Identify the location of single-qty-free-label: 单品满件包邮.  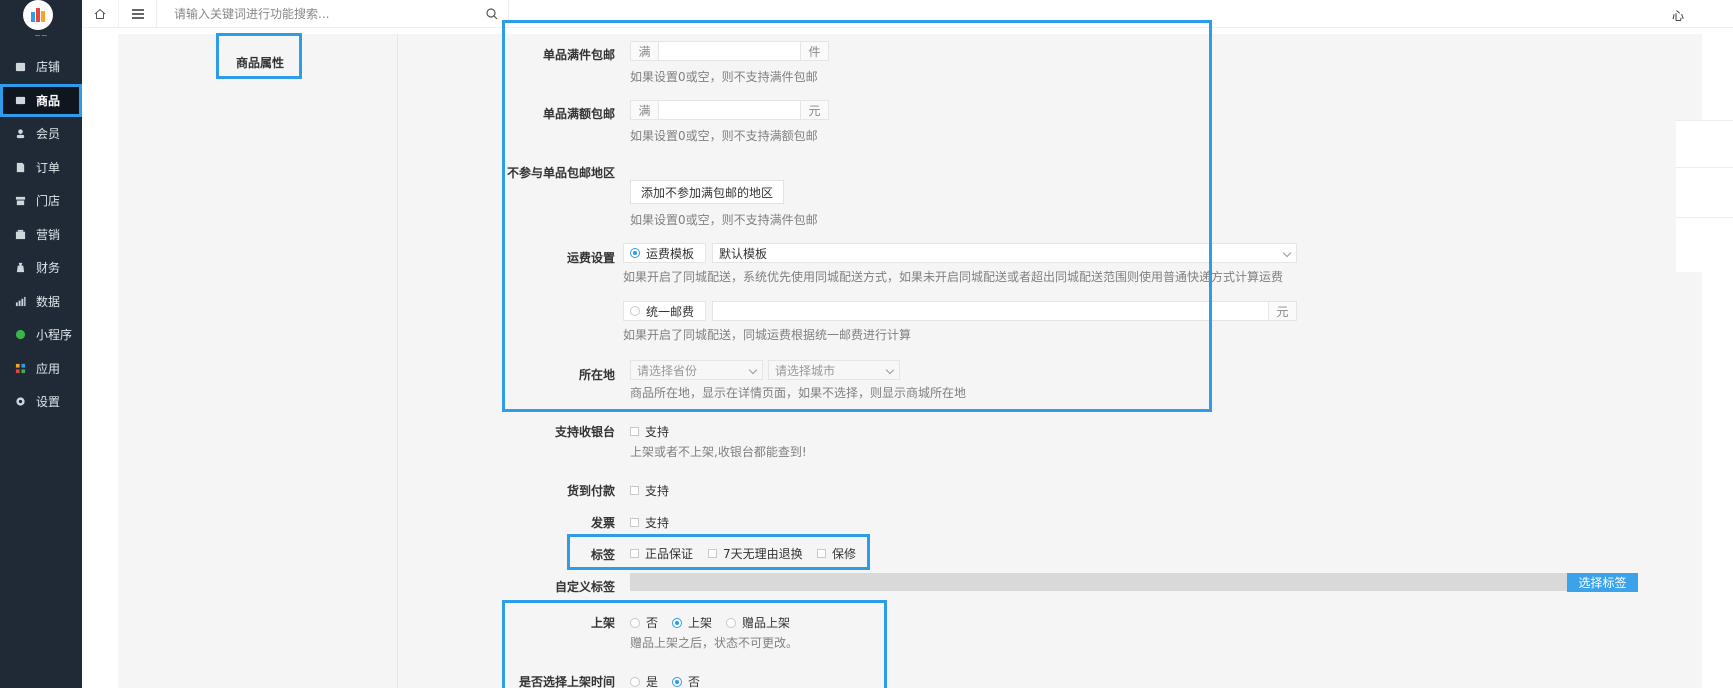
(578, 55).